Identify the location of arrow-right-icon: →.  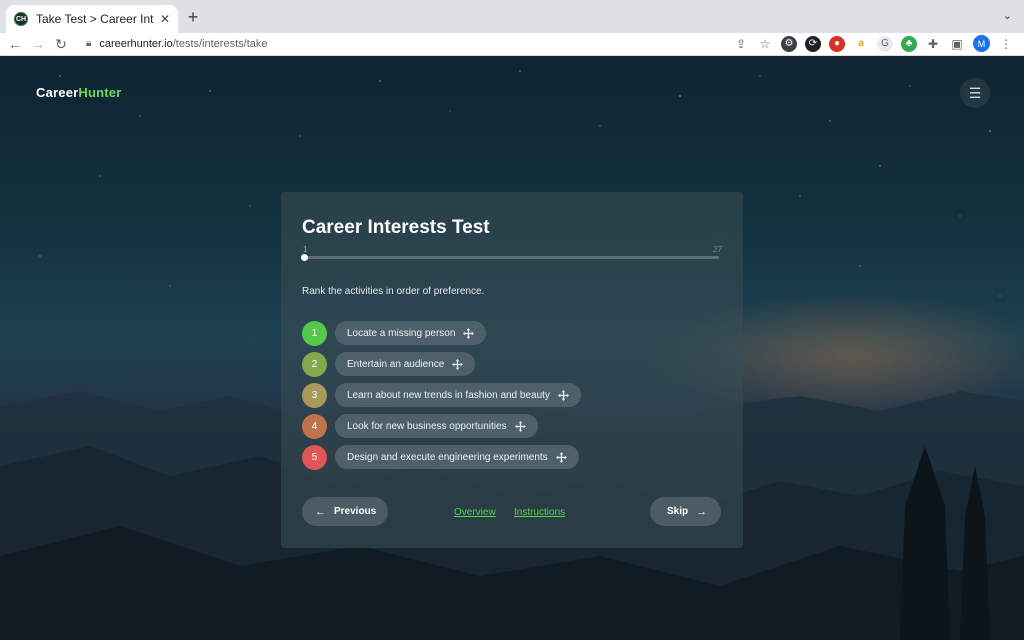
(702, 511).